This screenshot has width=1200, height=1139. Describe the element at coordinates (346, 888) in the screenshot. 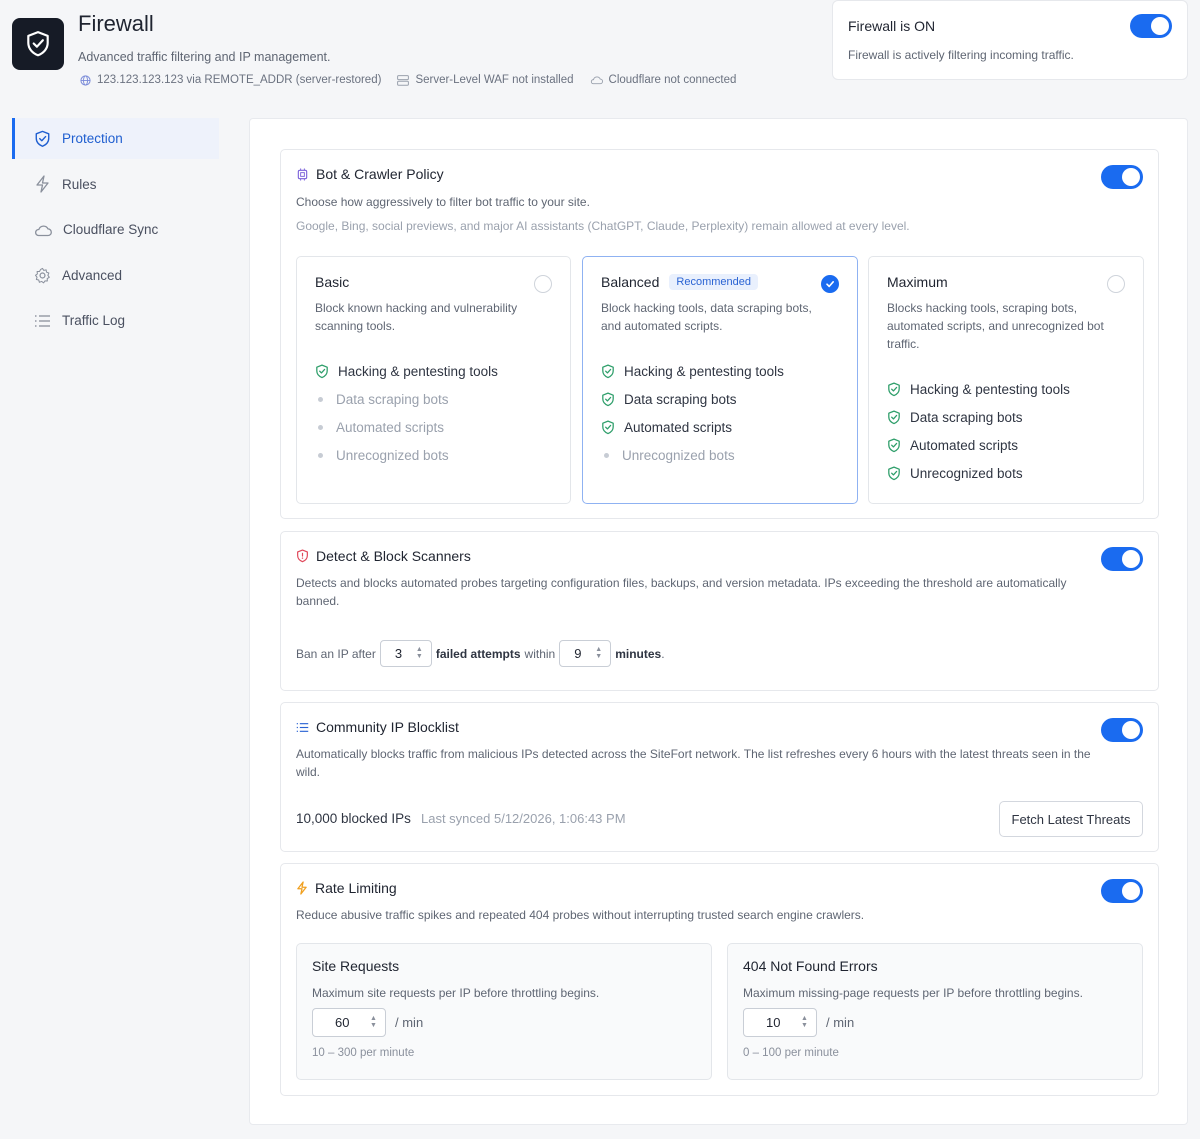

I see `rate-limiting-title: Rate Limiting` at that location.